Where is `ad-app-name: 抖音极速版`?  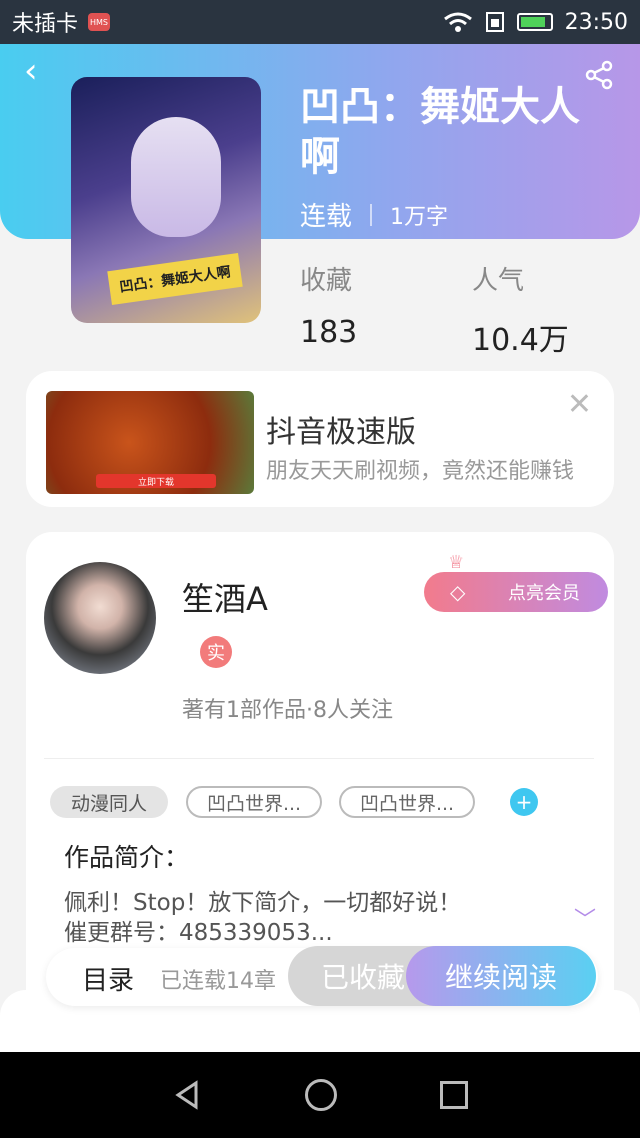 ad-app-name: 抖音极速版 is located at coordinates (341, 432).